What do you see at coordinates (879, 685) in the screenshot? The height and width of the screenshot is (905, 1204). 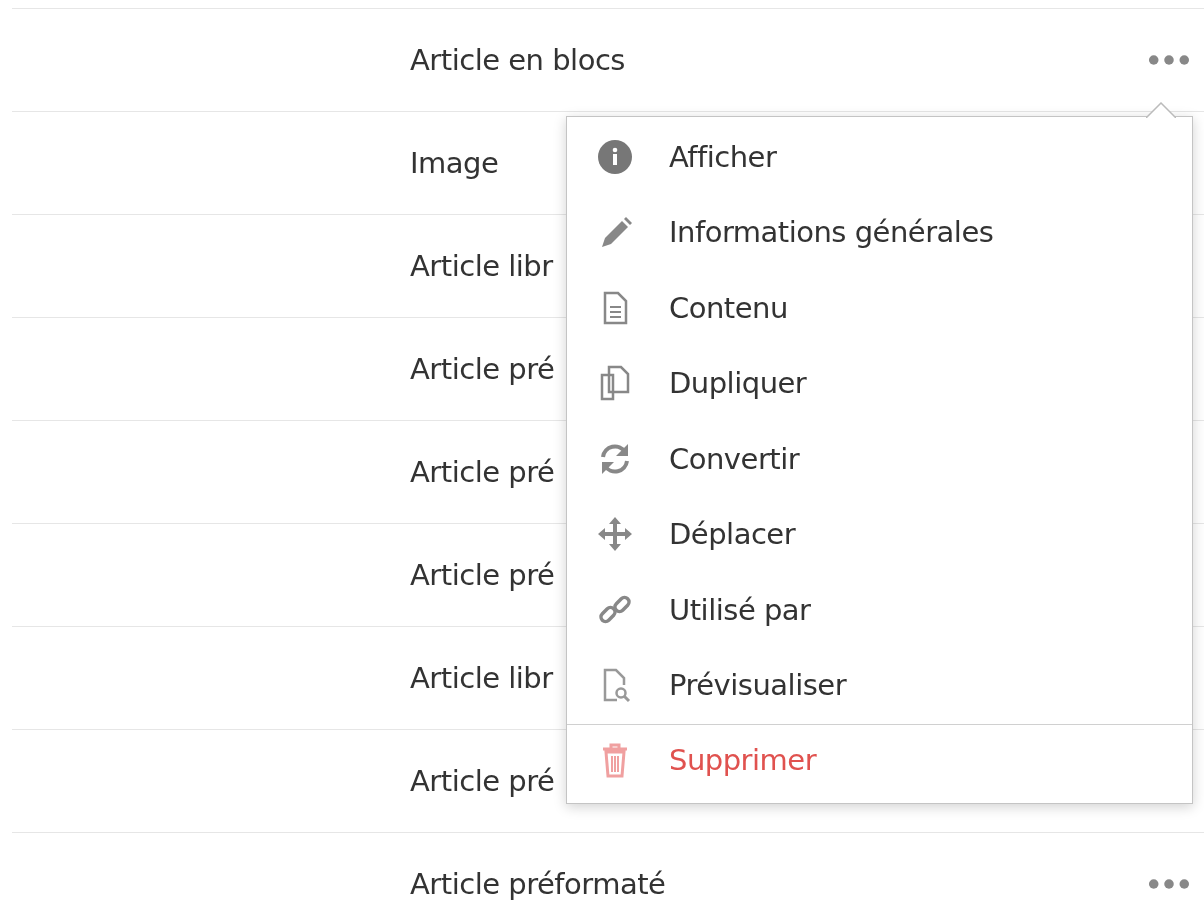 I see `menu-item: Prévisualiser` at bounding box center [879, 685].